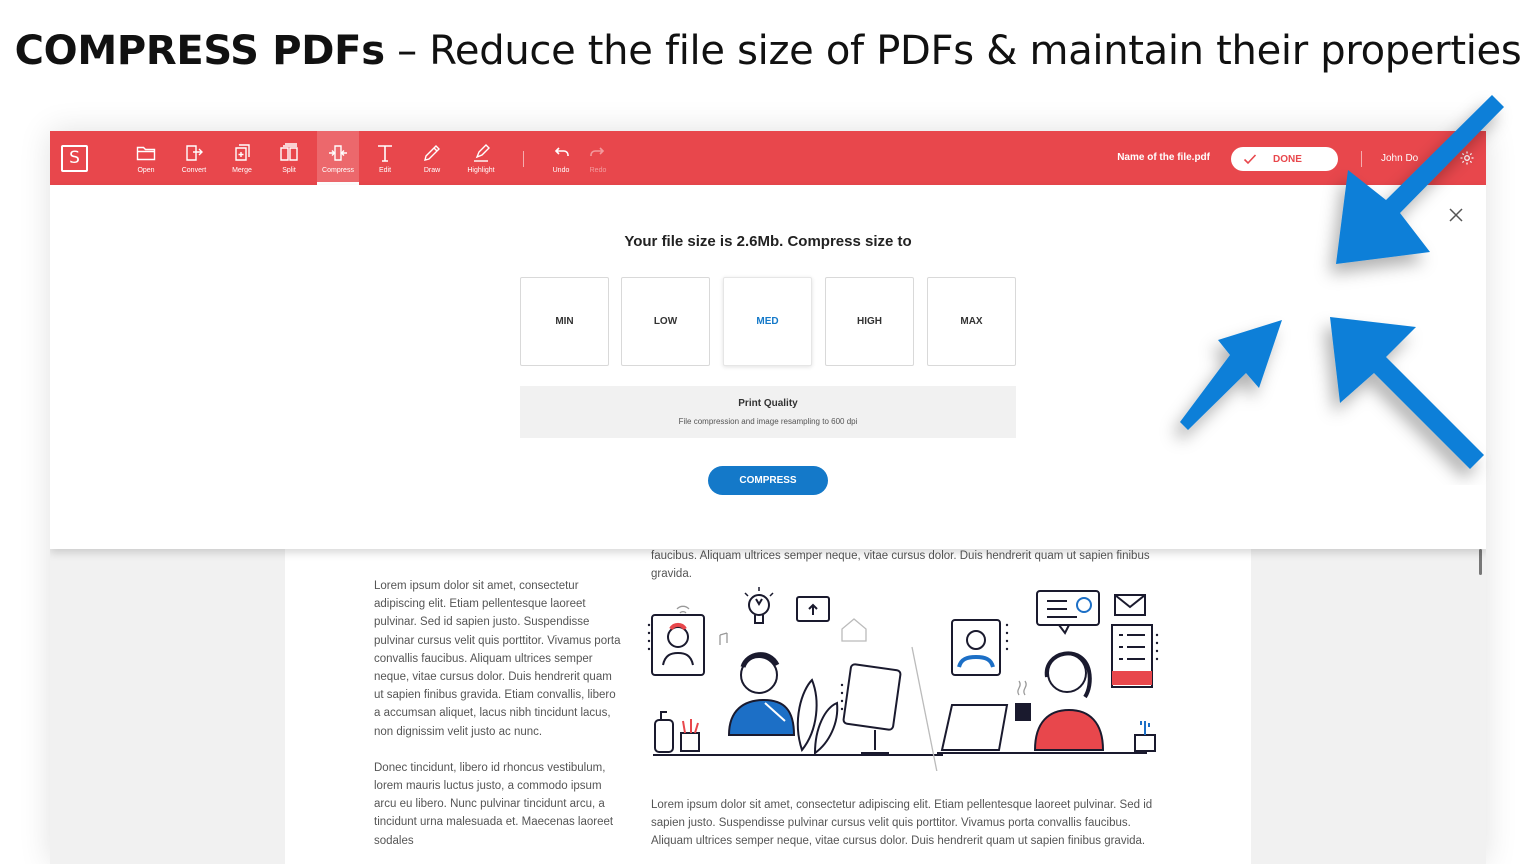  What do you see at coordinates (385, 170) in the screenshot?
I see `tool-label: Edit` at bounding box center [385, 170].